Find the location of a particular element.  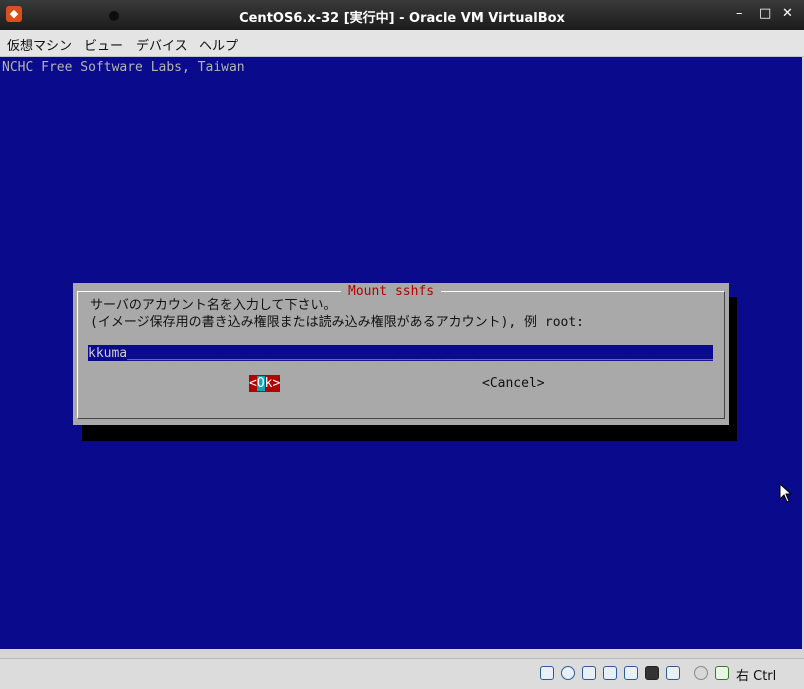

video-capture-icon is located at coordinates (673, 673).